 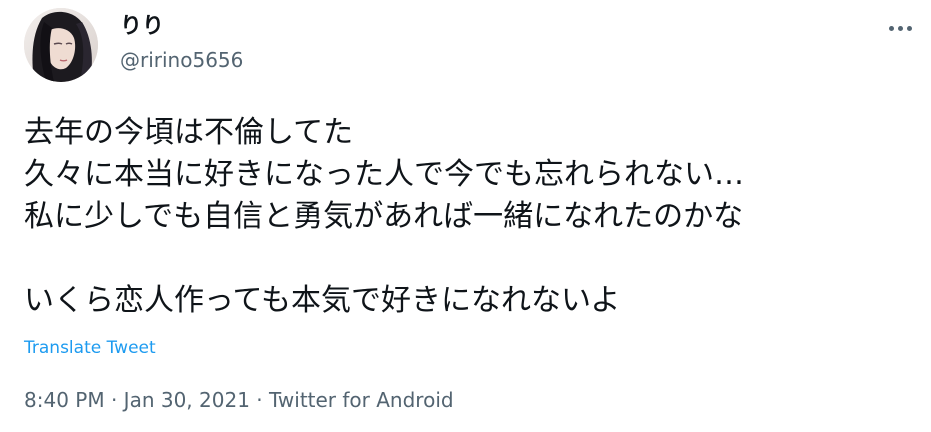 What do you see at coordinates (189, 132) in the screenshot?
I see `tweet-text-line: 去年の今頃は不倫してた` at bounding box center [189, 132].